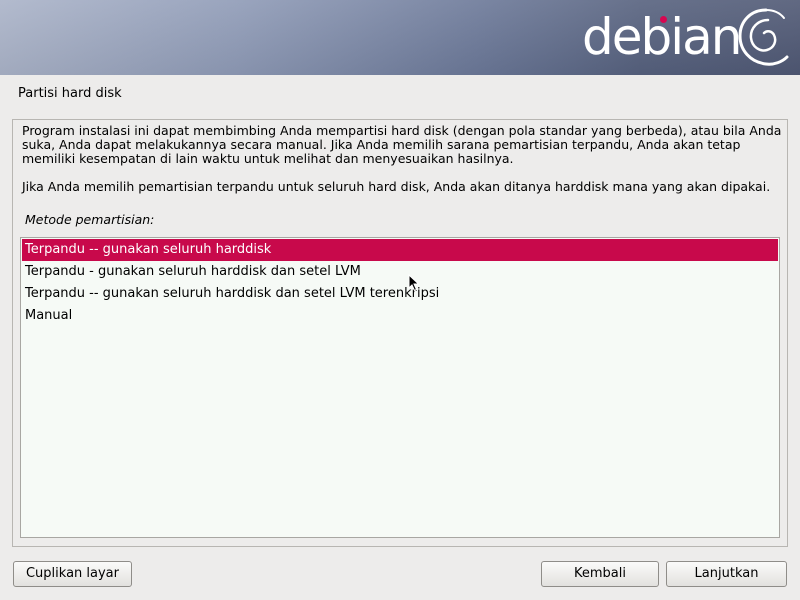 The width and height of the screenshot is (800, 600). Describe the element at coordinates (400, 316) in the screenshot. I see `method-option-manual: Manual` at that location.